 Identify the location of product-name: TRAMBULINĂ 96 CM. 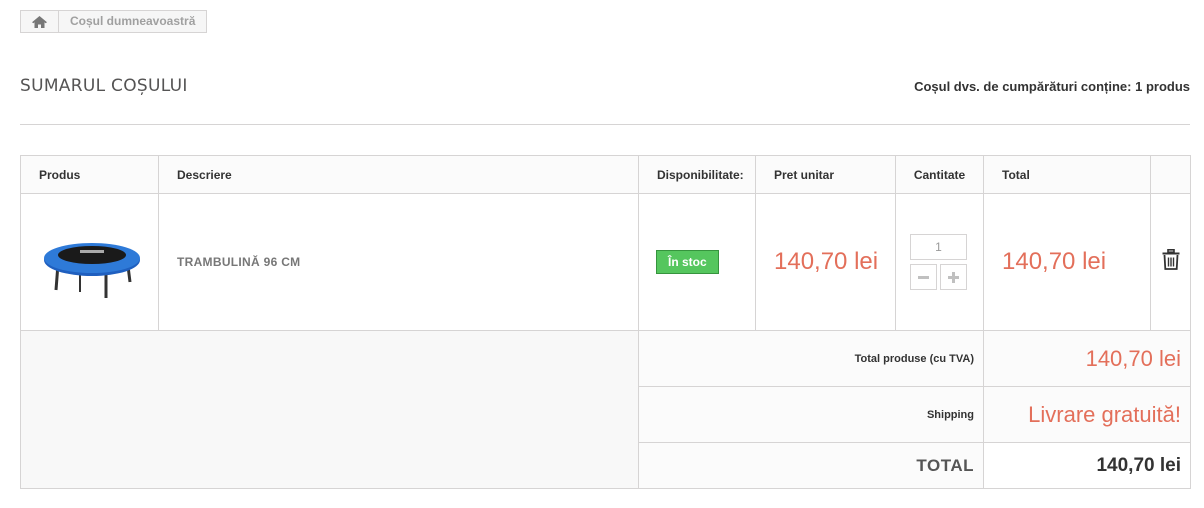
(398, 262).